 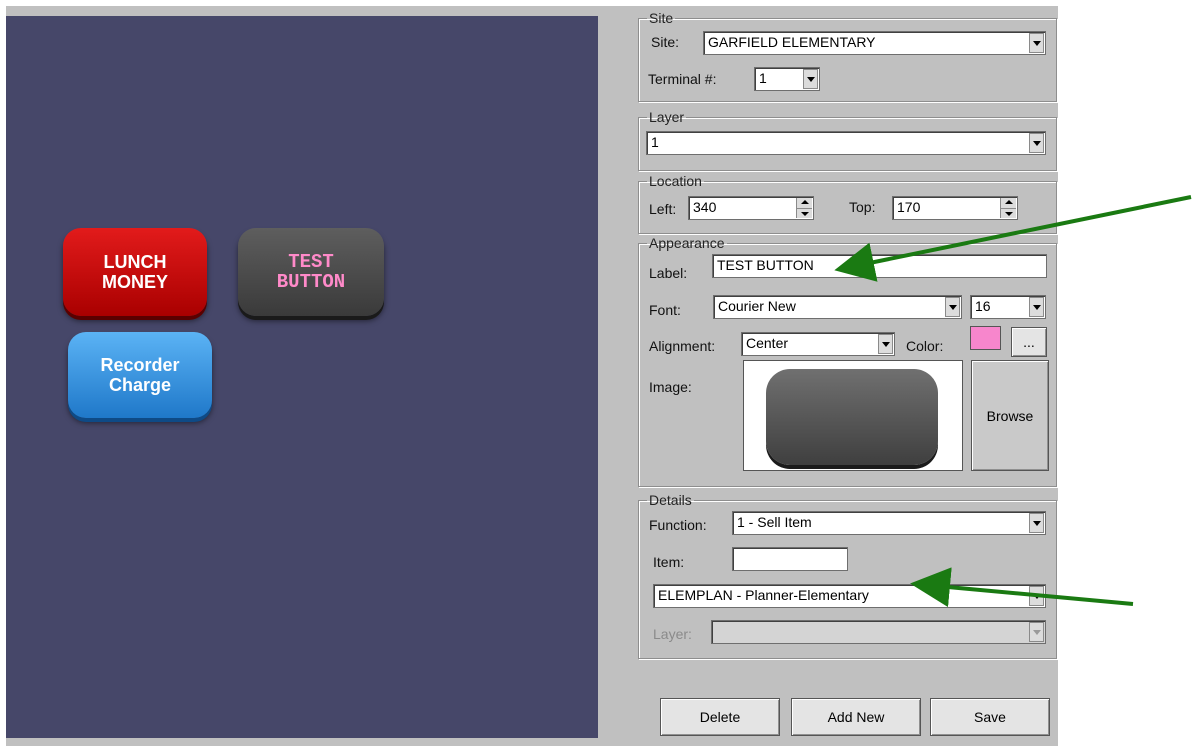 What do you see at coordinates (1013, 238) in the screenshot?
I see `annotation-arrow-label` at bounding box center [1013, 238].